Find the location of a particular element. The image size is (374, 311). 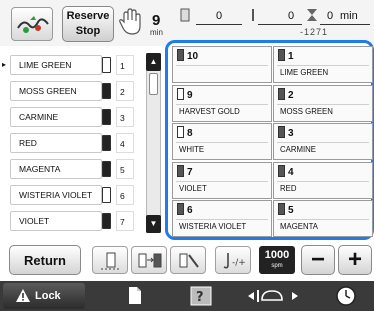

speed-minus-button: − is located at coordinates (318, 260).